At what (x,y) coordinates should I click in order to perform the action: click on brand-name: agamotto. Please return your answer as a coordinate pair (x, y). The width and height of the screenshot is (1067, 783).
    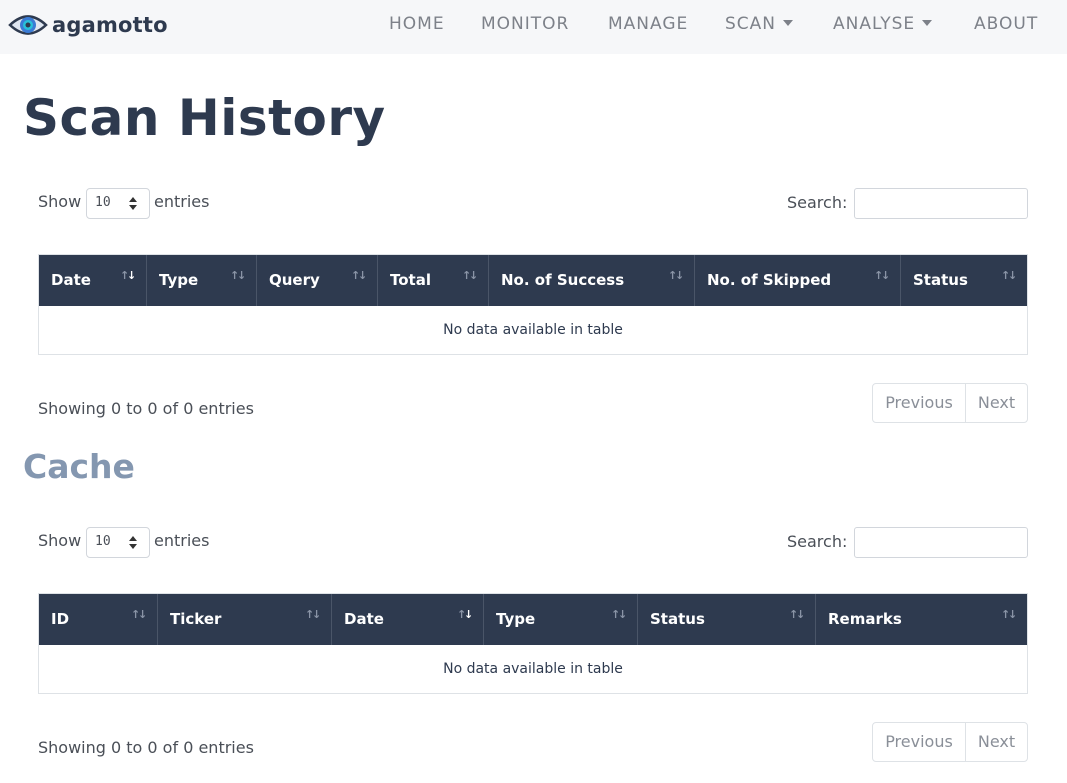
    Looking at the image, I should click on (110, 25).